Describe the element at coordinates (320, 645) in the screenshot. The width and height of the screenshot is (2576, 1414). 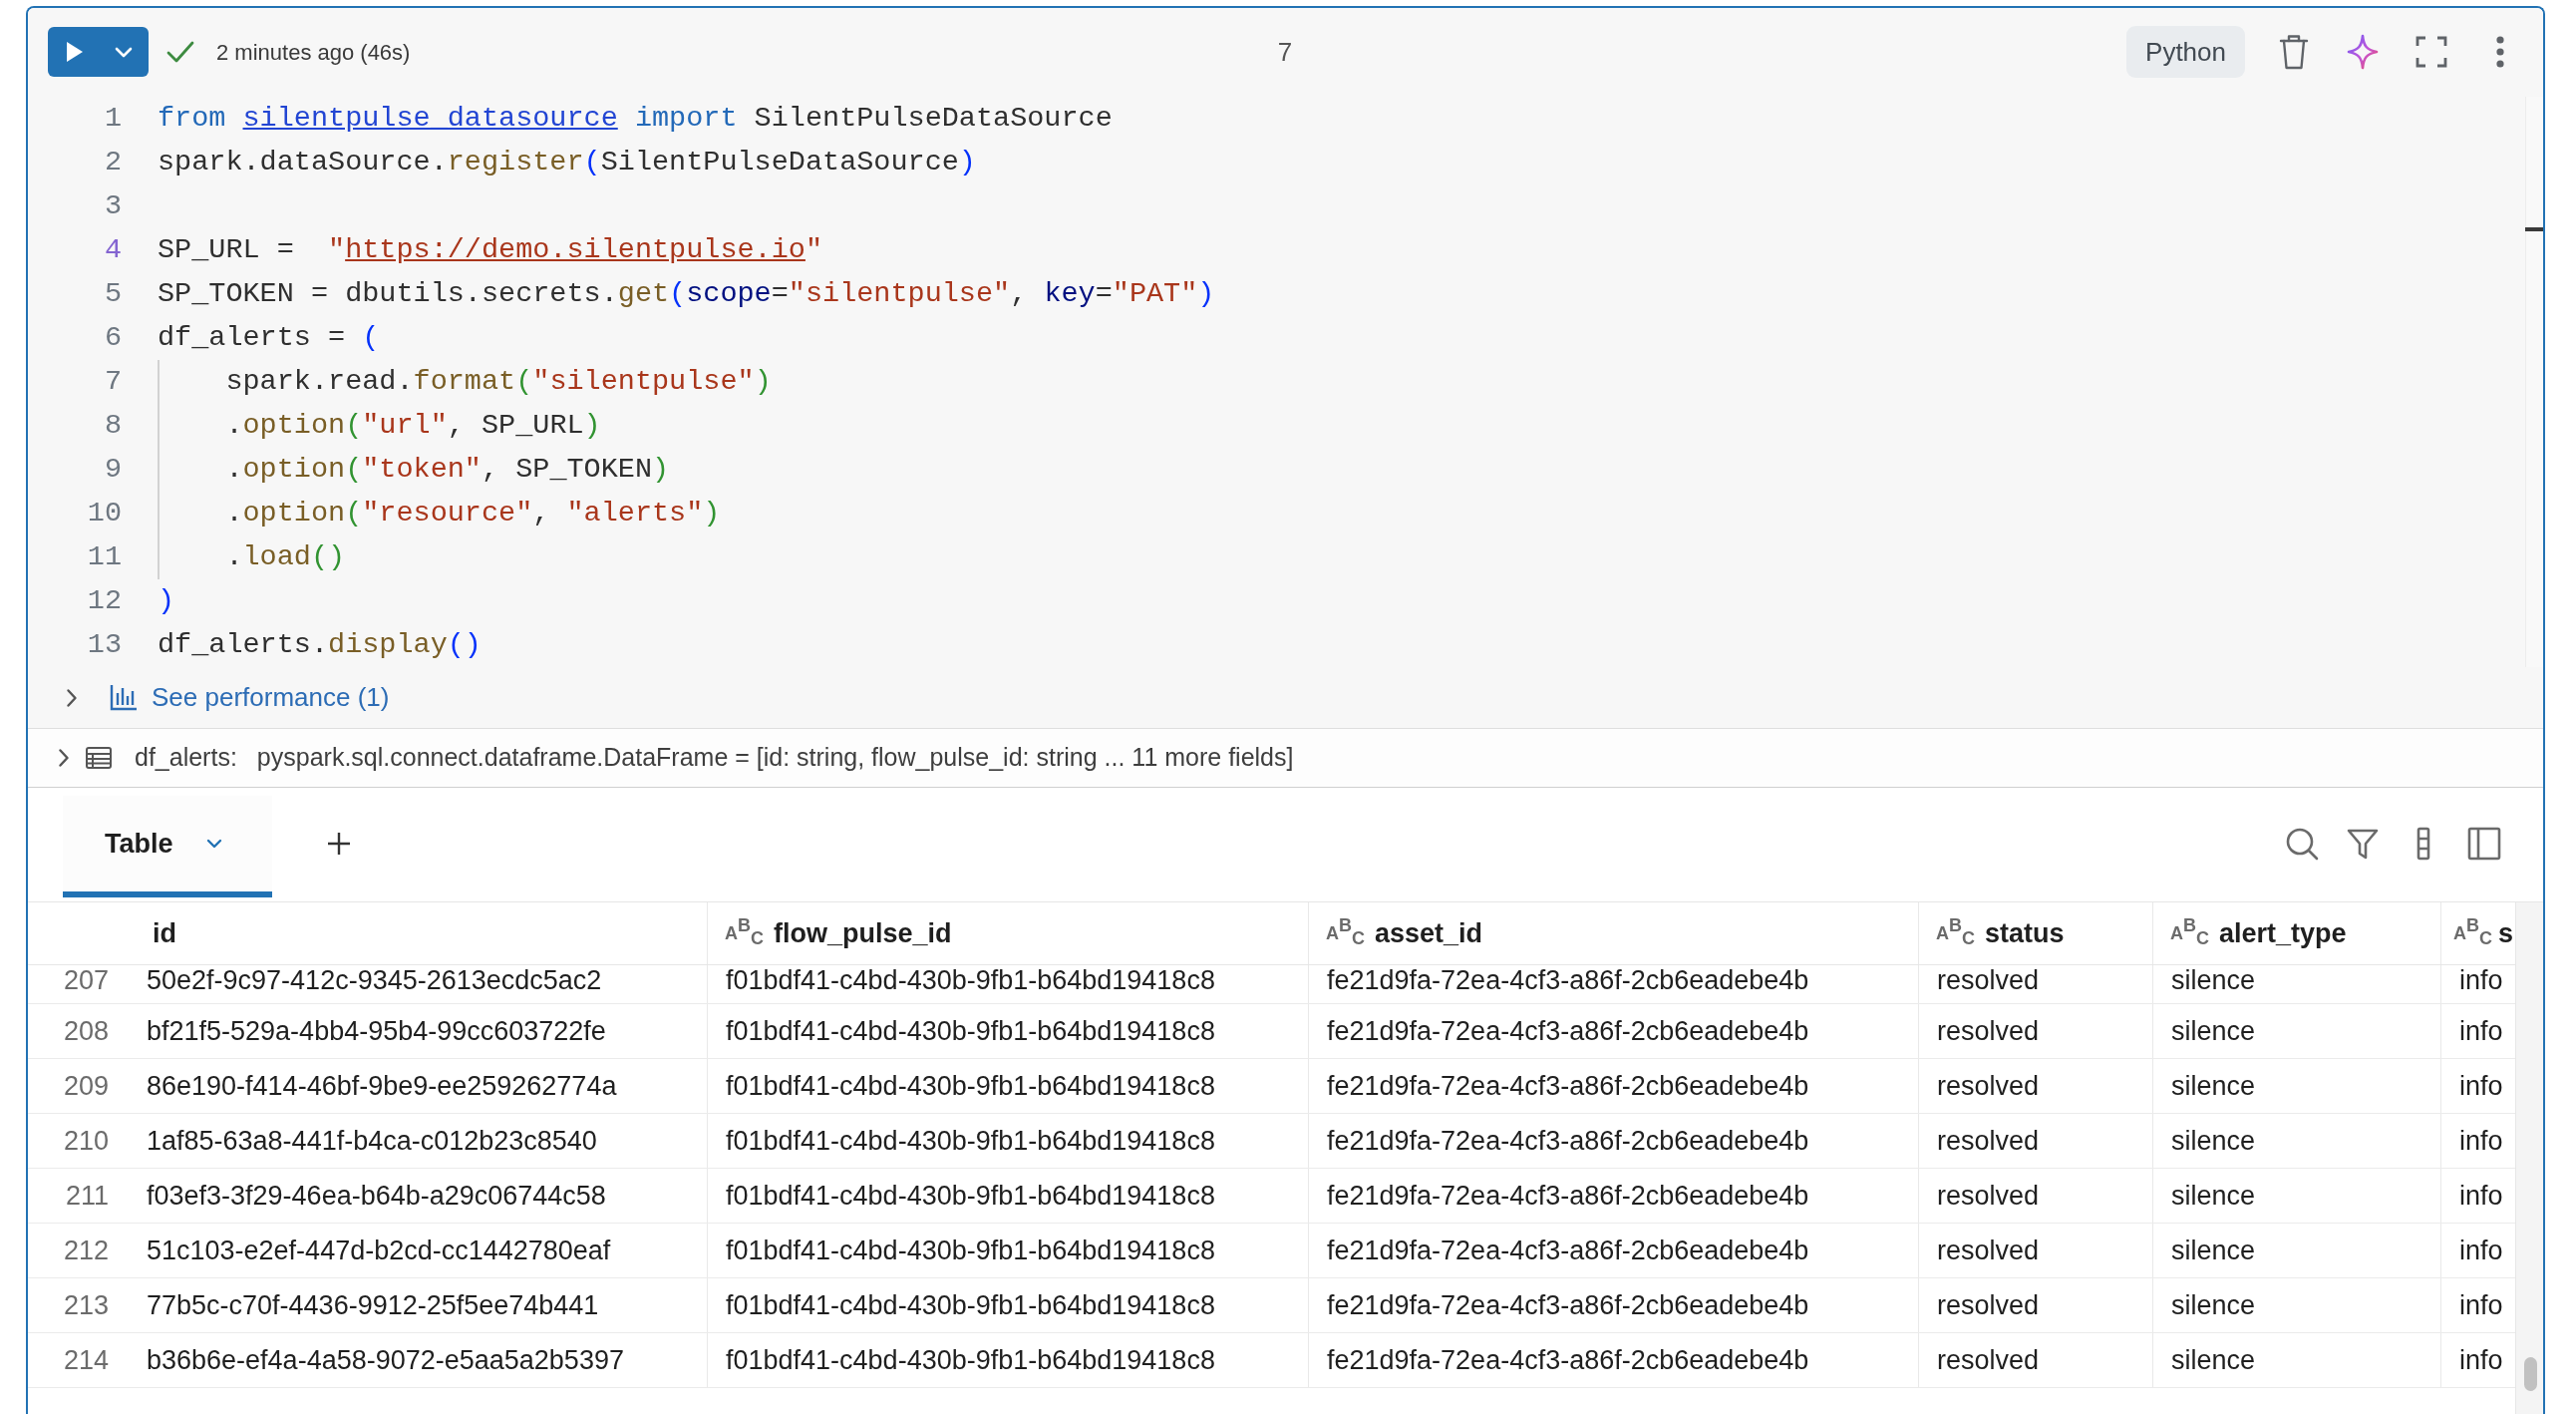
I see `code-line: df_alerts.display()` at that location.